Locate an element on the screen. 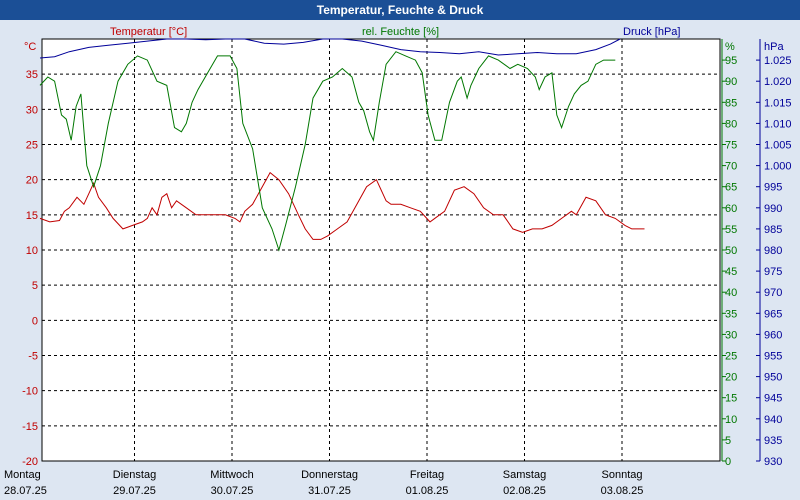 Image resolution: width=800 pixels, height=500 pixels. pressure-tick-label: 1.020 is located at coordinates (778, 82).